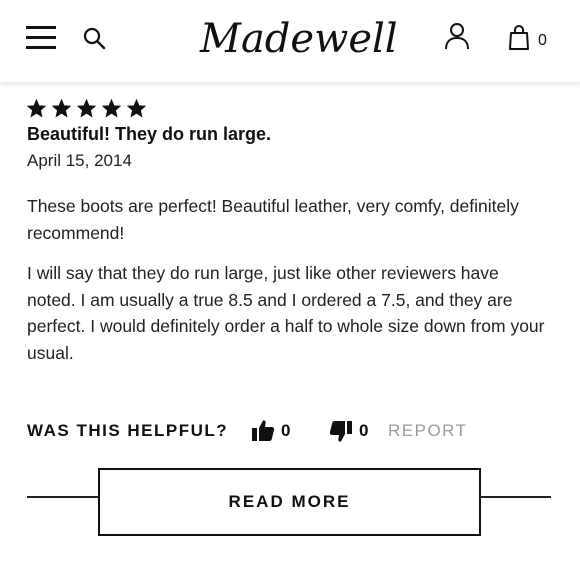  I want to click on thumbs-down-icon, so click(341, 432).